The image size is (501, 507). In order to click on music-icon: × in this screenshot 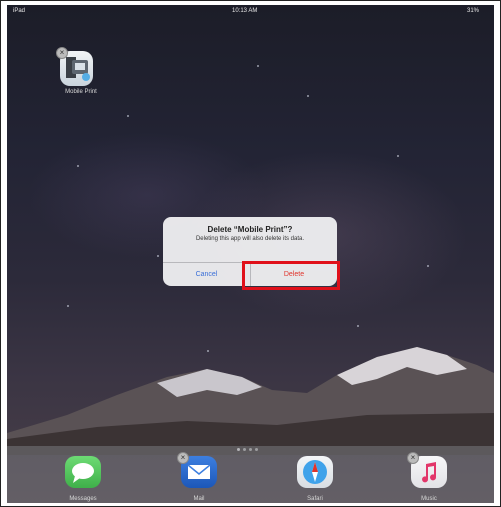, I will do `click(427, 470)`.